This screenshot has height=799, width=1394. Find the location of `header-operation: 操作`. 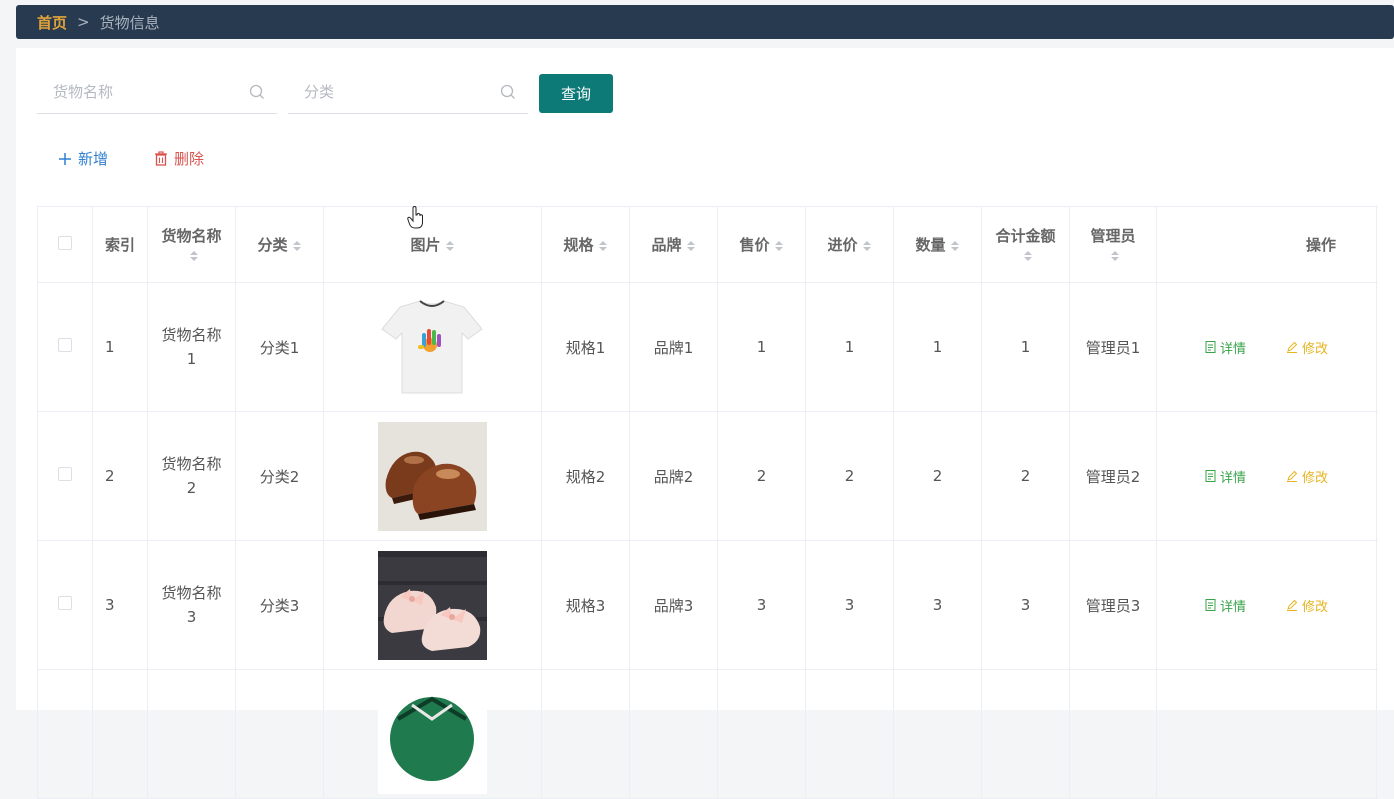

header-operation: 操作 is located at coordinates (1266, 244).